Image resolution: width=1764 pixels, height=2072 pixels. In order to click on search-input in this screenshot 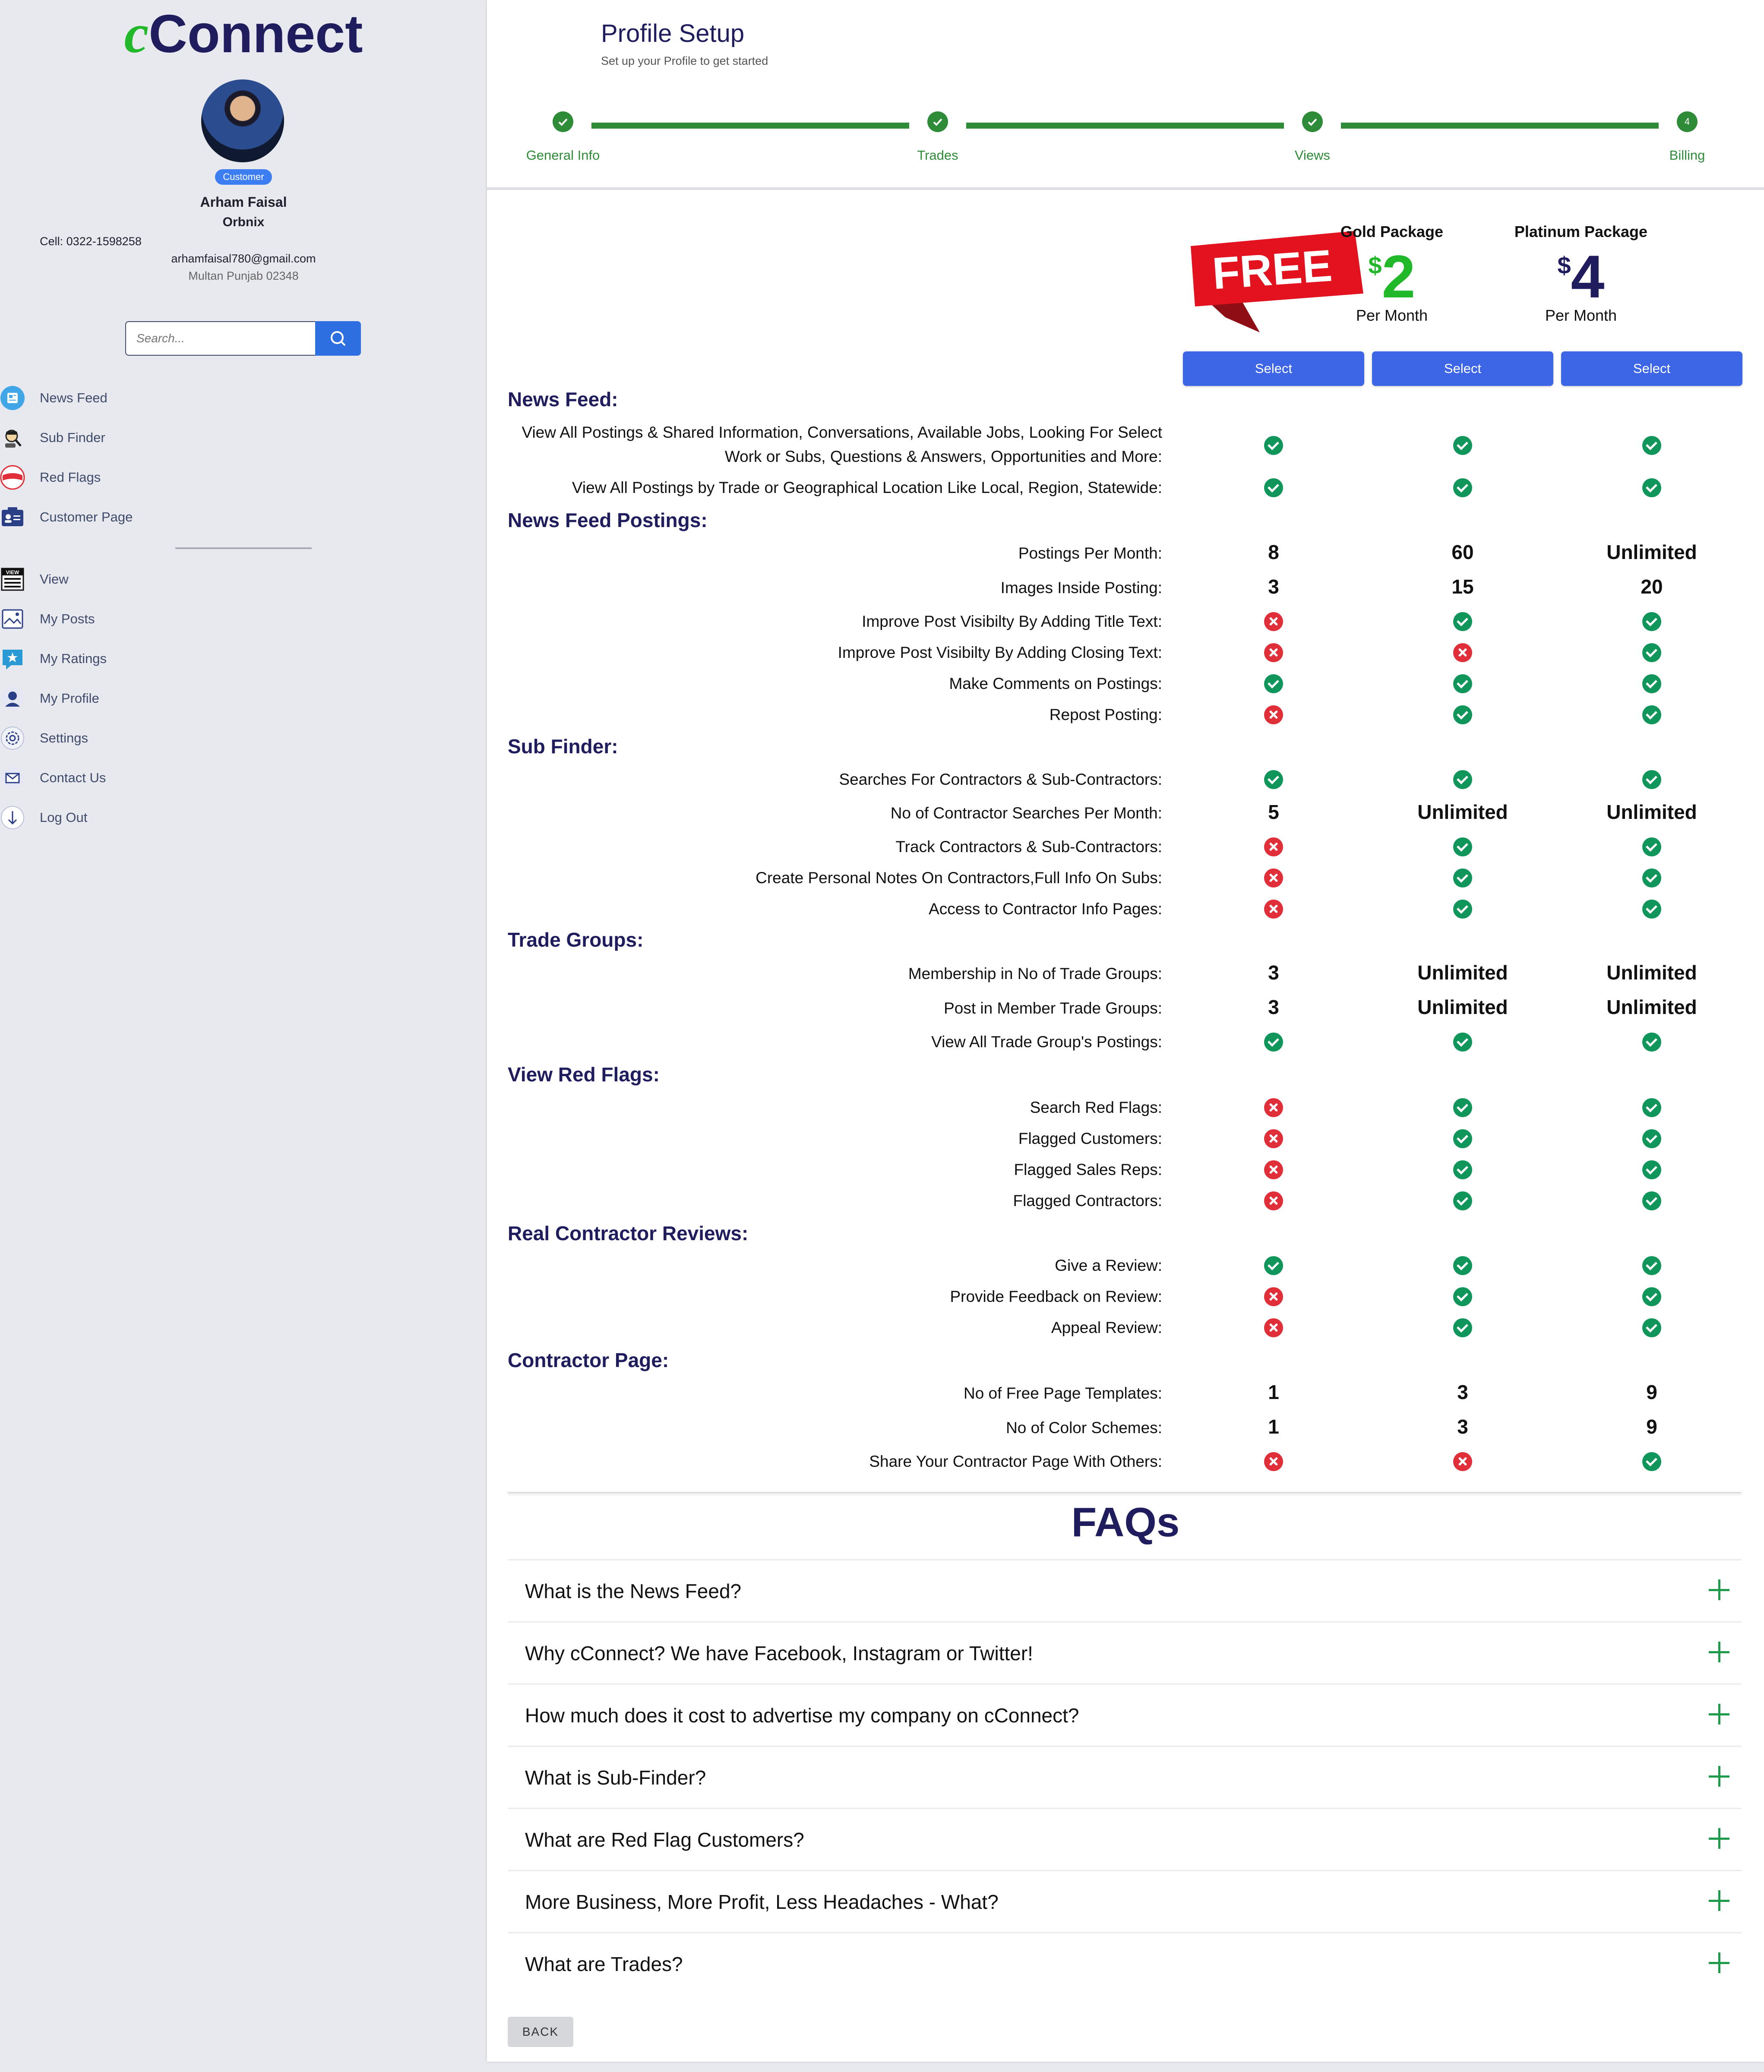, I will do `click(220, 338)`.